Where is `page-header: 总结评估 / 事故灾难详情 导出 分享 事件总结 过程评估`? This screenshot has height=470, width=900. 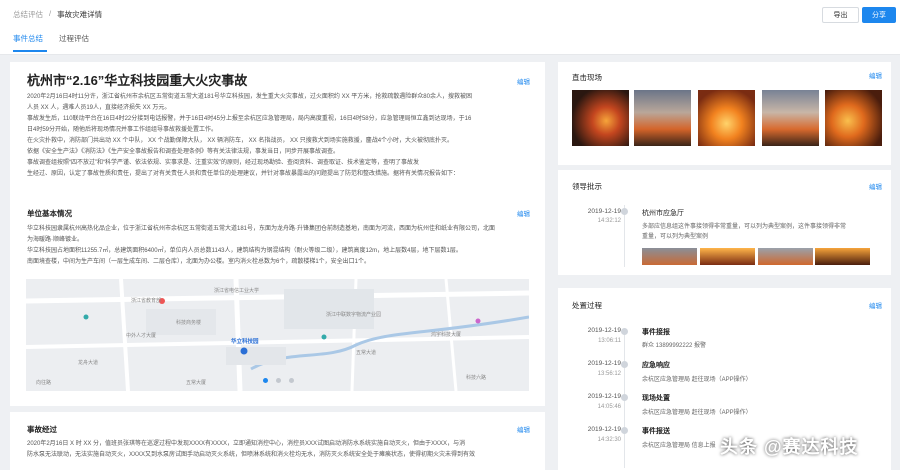
page-header: 总结评估 / 事故灾难详情 导出 分享 事件总结 过程评估 is located at coordinates (450, 27).